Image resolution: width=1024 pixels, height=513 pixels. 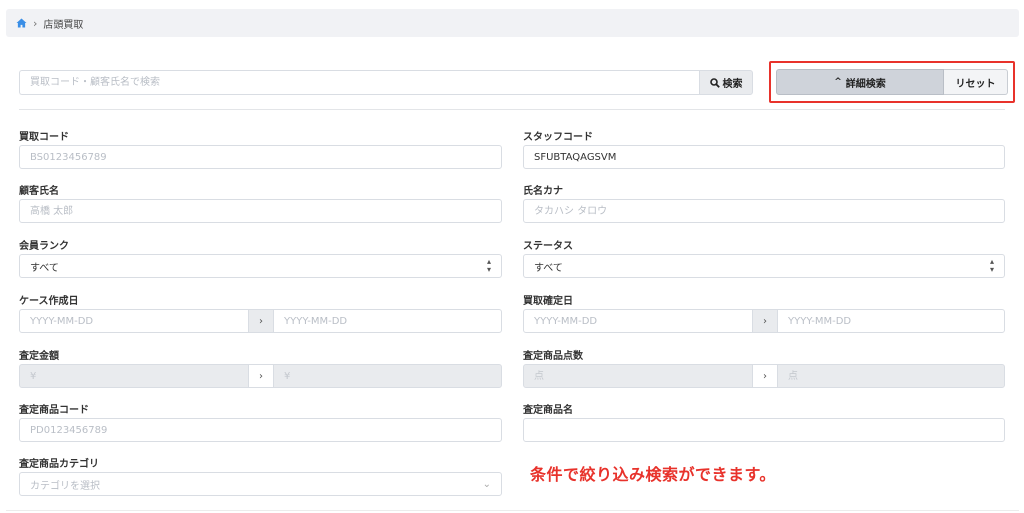 I want to click on appraisal-item-category-label: 査定商品カテゴリ, so click(x=59, y=464).